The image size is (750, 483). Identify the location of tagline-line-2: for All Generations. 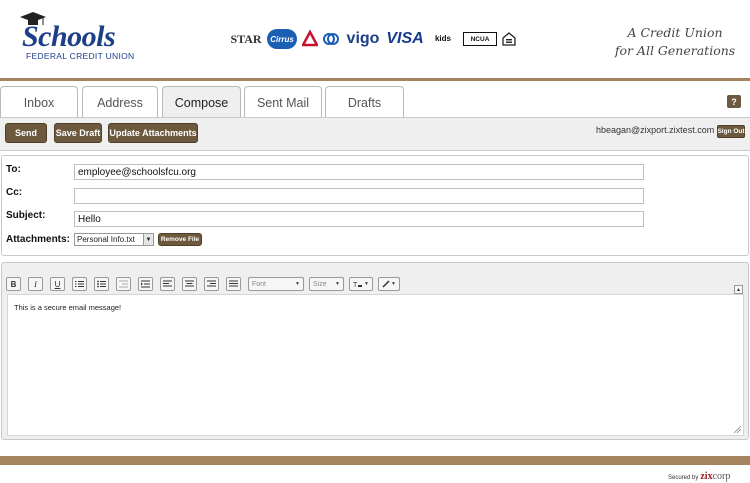
(675, 50).